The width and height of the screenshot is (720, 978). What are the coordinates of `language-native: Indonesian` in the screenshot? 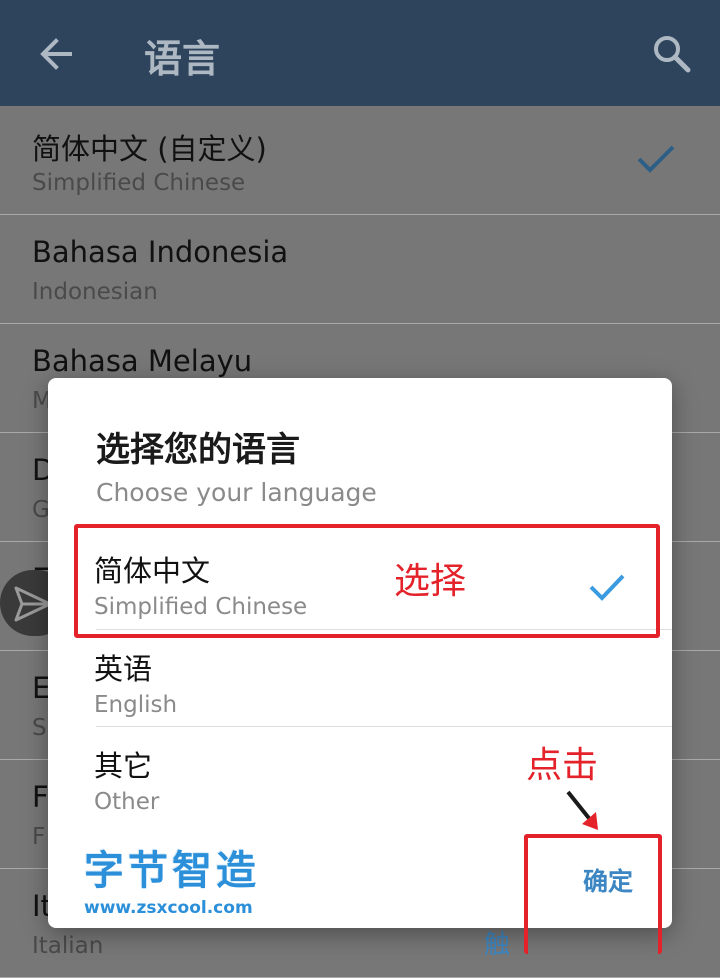 It's located at (95, 292).